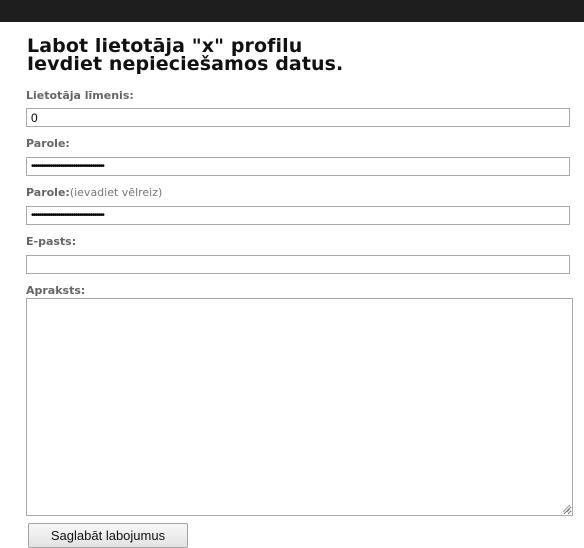 This screenshot has width=584, height=548. I want to click on email-input, so click(298, 264).